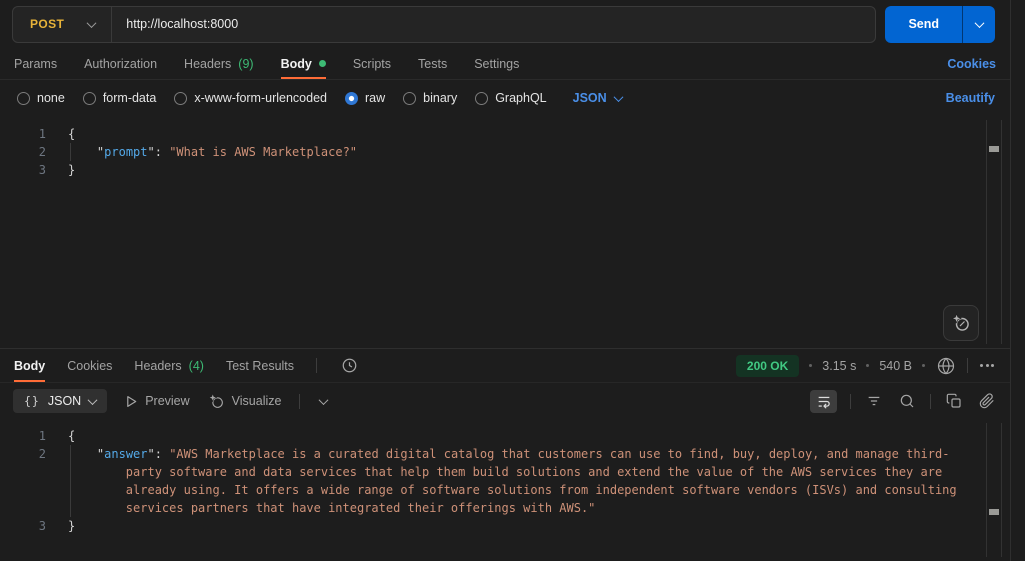  What do you see at coordinates (589, 98) in the screenshot?
I see `raw-language-label: JSON` at bounding box center [589, 98].